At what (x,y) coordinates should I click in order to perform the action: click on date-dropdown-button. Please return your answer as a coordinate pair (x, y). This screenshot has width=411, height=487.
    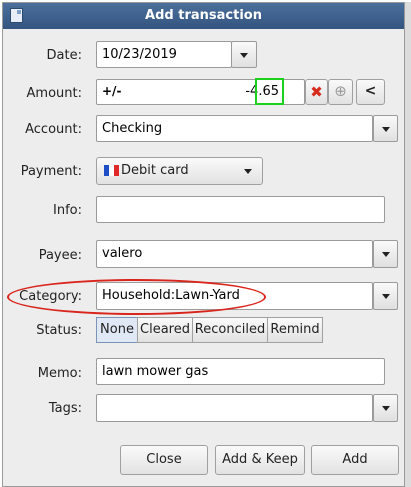
    Looking at the image, I should click on (244, 54).